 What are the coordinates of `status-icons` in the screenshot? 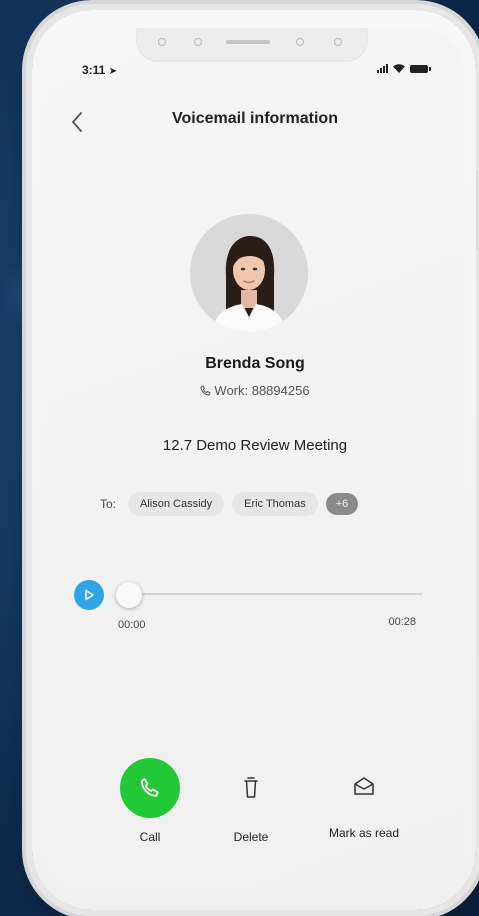 It's located at (404, 68).